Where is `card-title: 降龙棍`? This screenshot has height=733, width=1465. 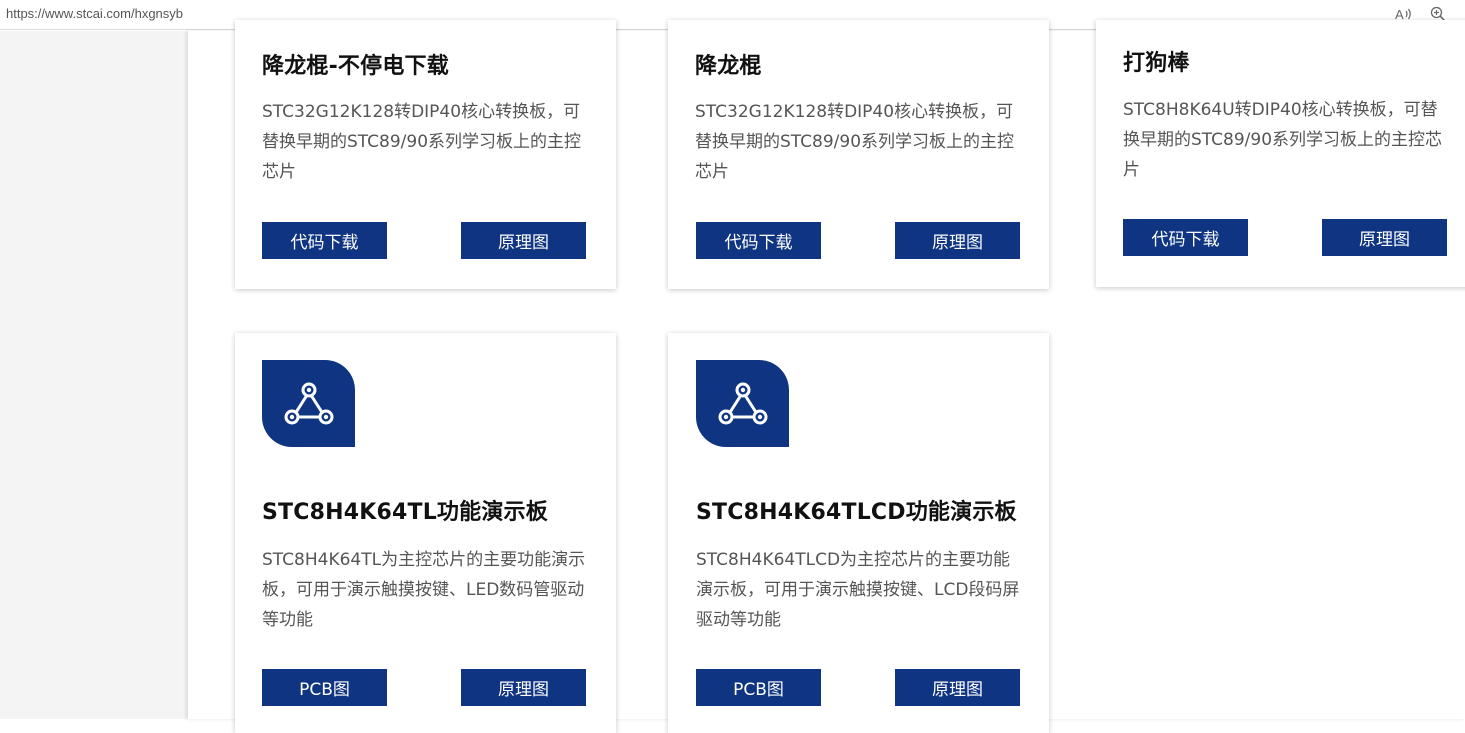
card-title: 降龙棍 is located at coordinates (728, 66).